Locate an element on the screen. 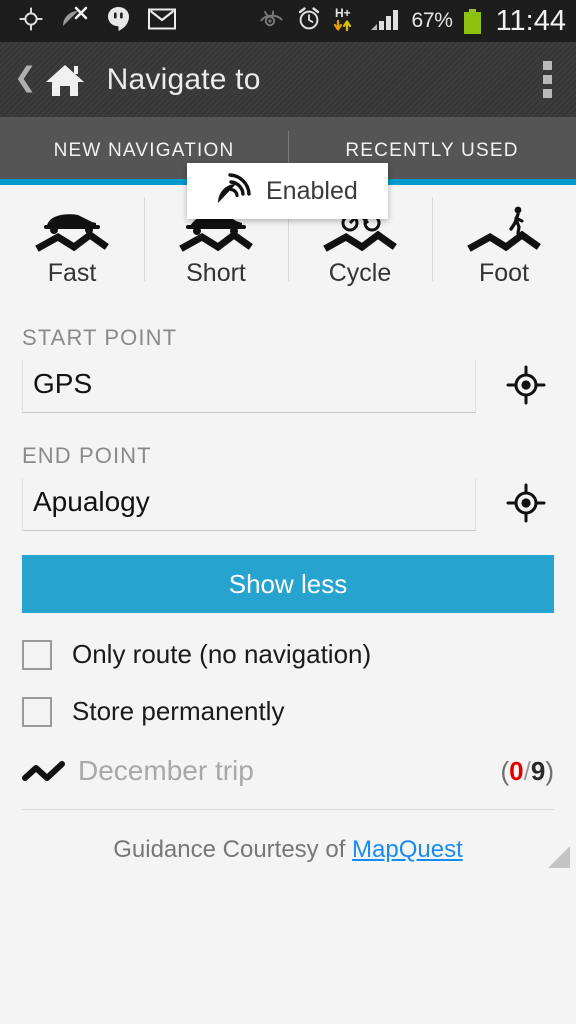  route-mode-fast: Fast is located at coordinates (72, 244).